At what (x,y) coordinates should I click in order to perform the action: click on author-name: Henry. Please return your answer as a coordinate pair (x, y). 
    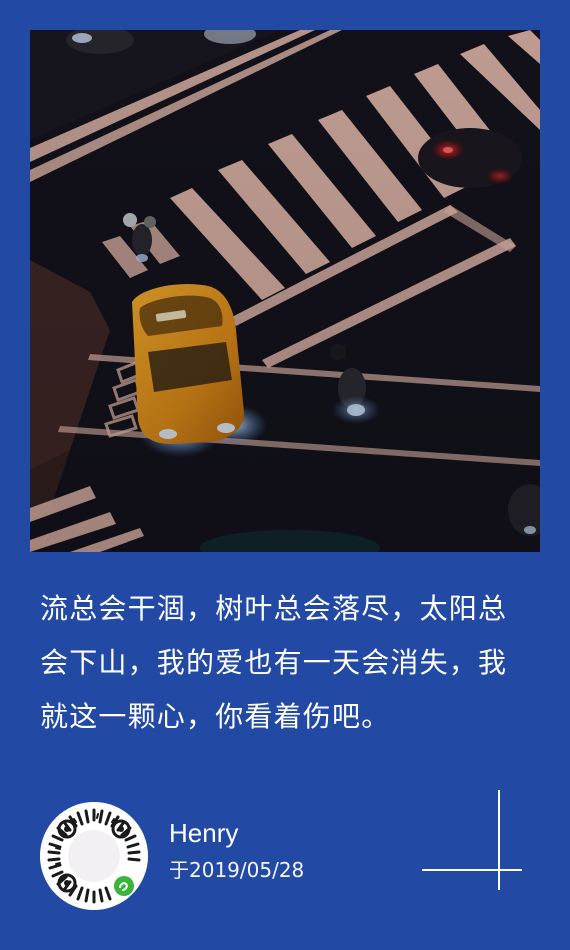
    Looking at the image, I should click on (204, 833).